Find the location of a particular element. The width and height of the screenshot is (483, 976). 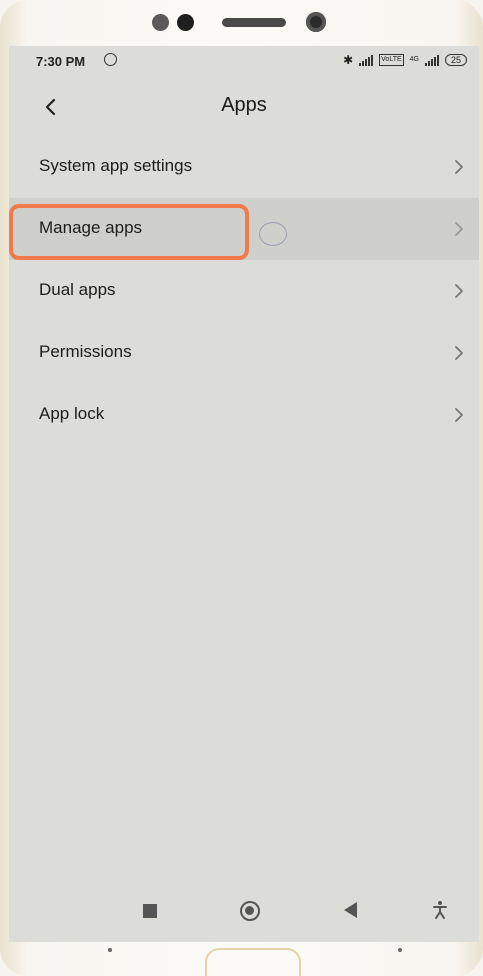

top-bezel is located at coordinates (241, 23).